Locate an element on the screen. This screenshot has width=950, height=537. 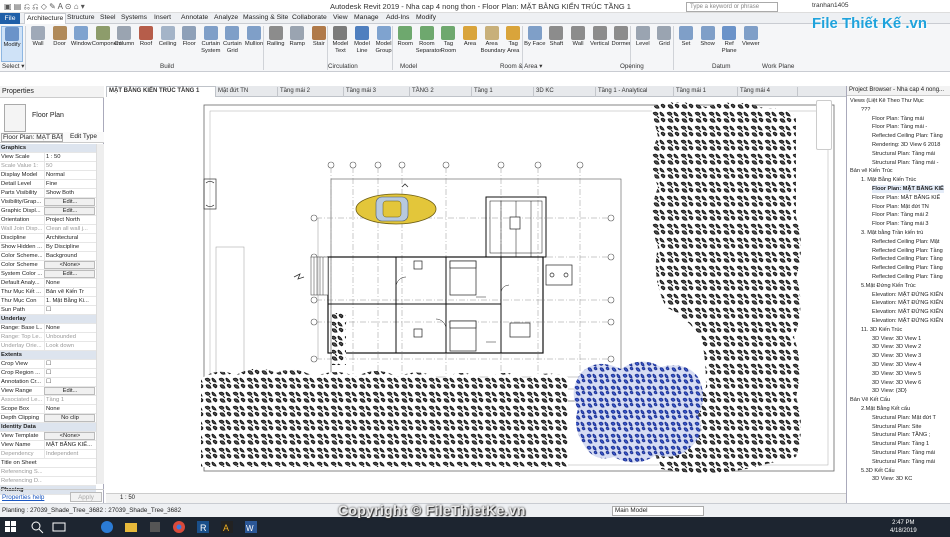
browser-folder: 2.Mặt Bằng Kết cấu is located at coordinates (885, 409).